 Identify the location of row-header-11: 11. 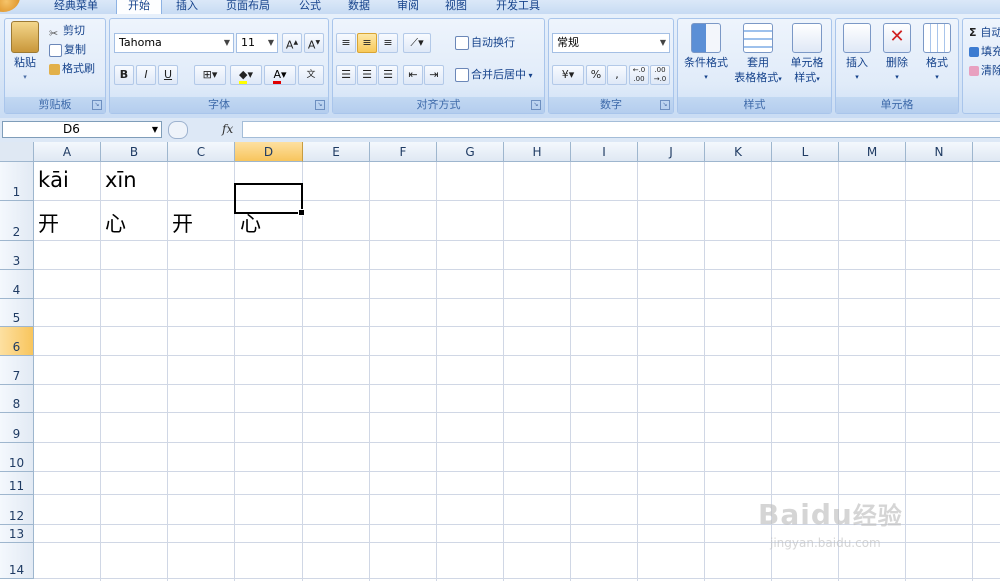
(17, 483).